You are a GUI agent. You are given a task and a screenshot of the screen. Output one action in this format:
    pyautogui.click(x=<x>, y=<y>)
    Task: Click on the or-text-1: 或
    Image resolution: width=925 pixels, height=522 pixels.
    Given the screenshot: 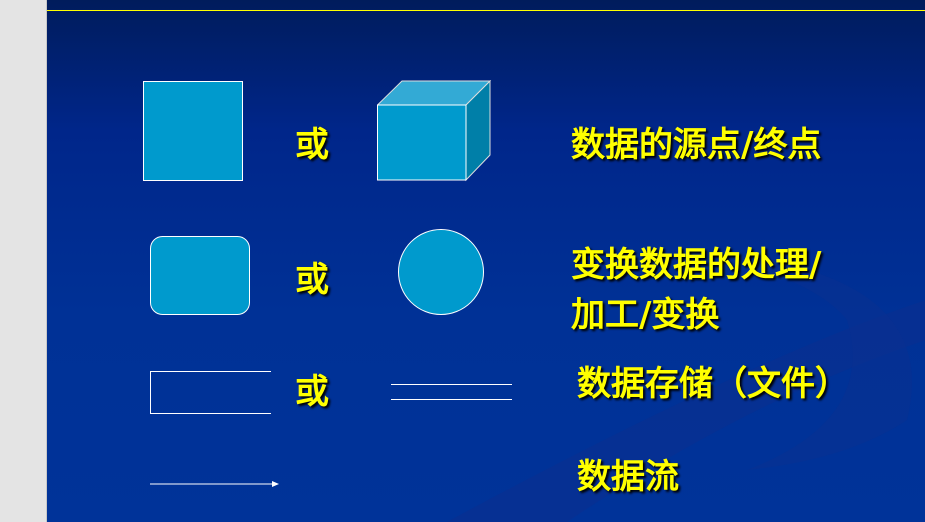 What is the action you would take?
    pyautogui.click(x=312, y=145)
    